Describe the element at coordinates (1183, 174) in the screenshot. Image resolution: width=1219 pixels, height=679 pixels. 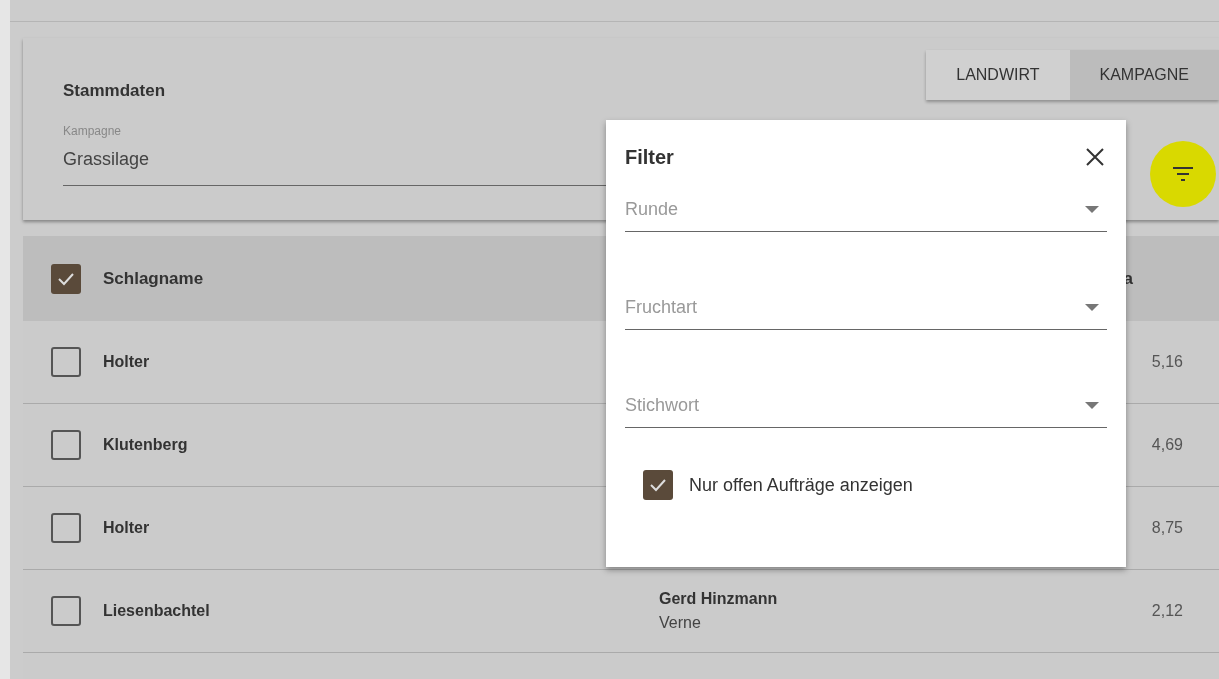
I see `filter-icon` at that location.